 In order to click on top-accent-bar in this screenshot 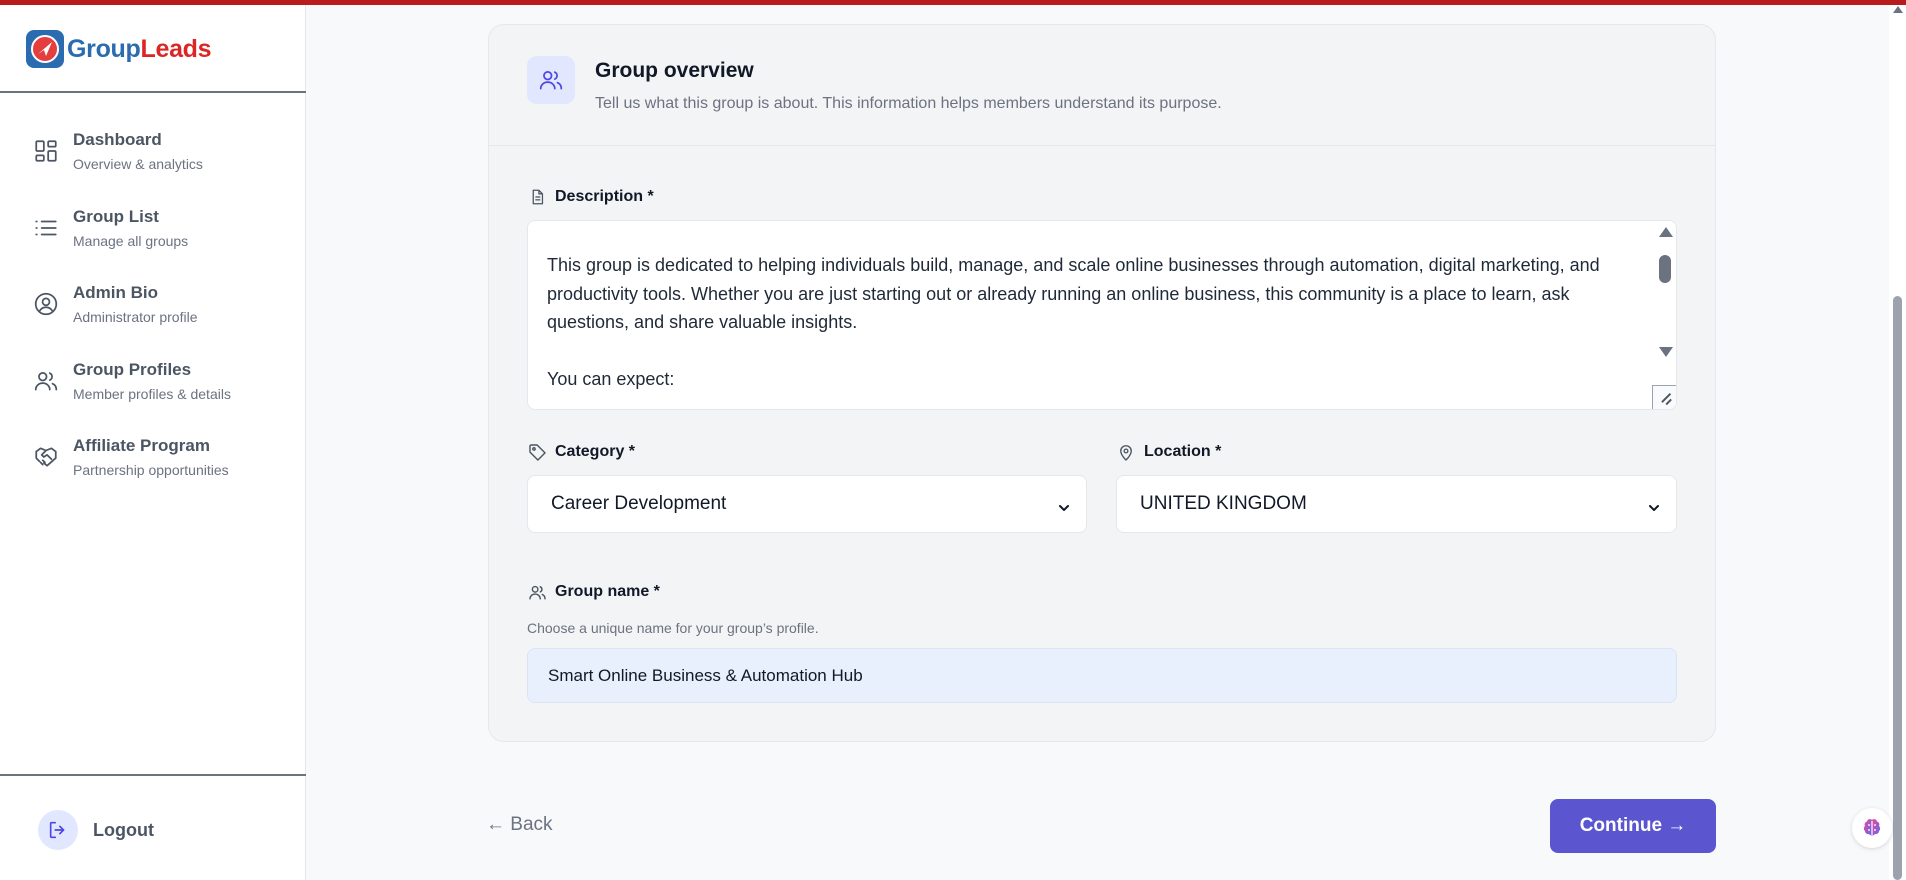, I will do `click(953, 2)`.